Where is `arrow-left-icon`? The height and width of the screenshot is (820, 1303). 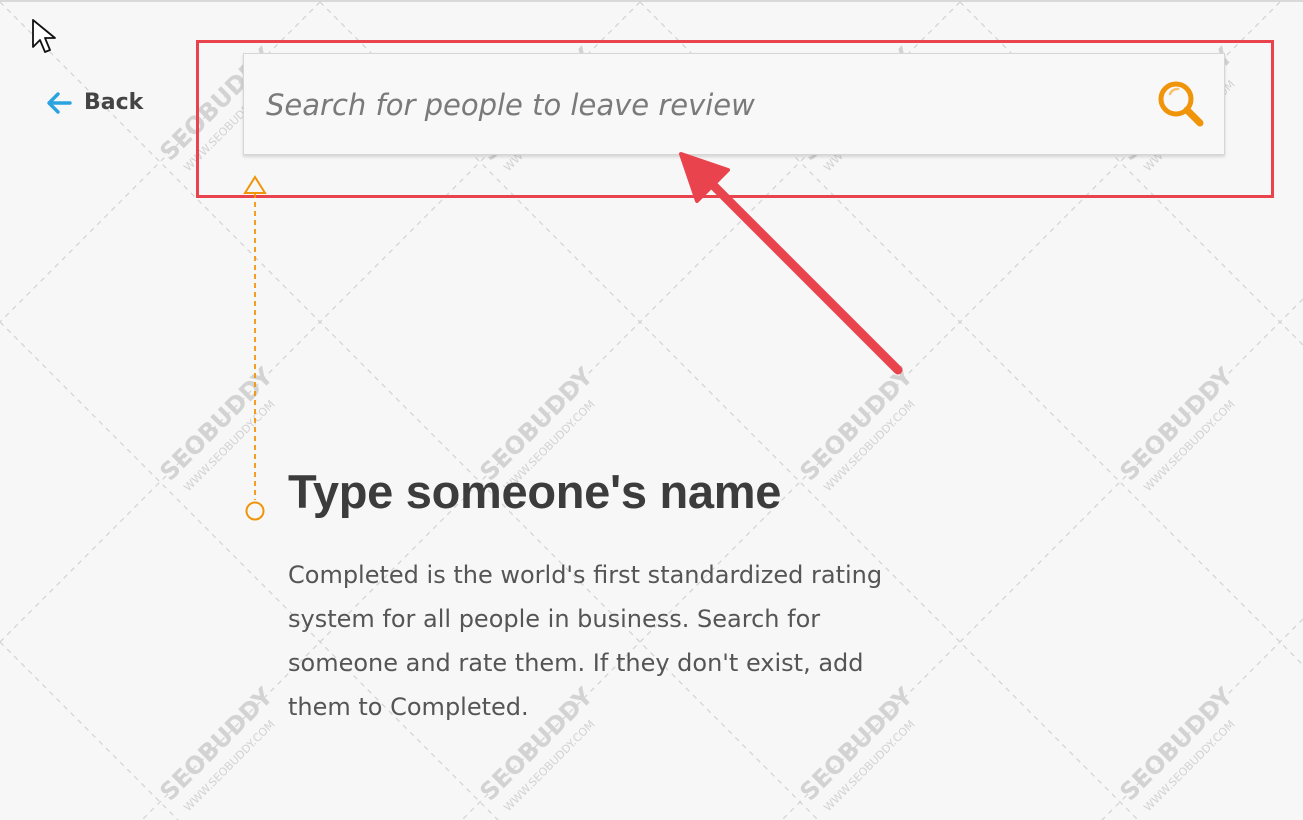 arrow-left-icon is located at coordinates (59, 102).